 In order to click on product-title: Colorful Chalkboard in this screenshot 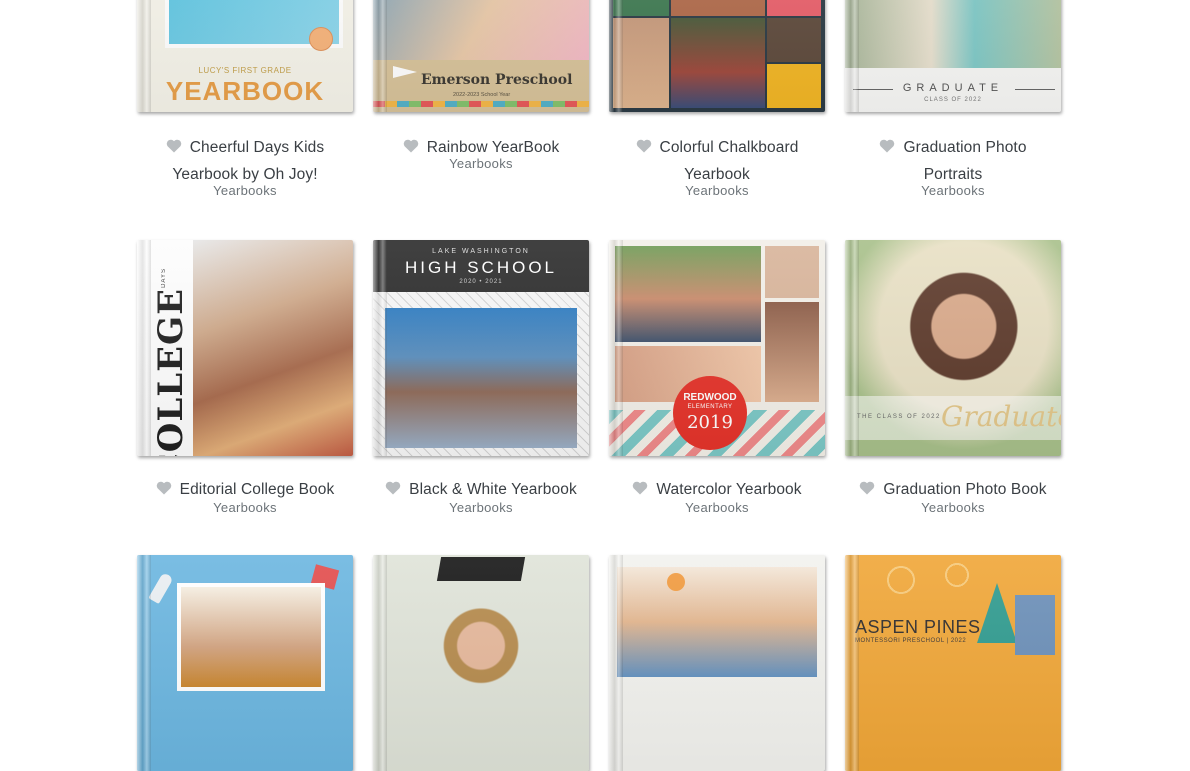, I will do `click(717, 147)`.